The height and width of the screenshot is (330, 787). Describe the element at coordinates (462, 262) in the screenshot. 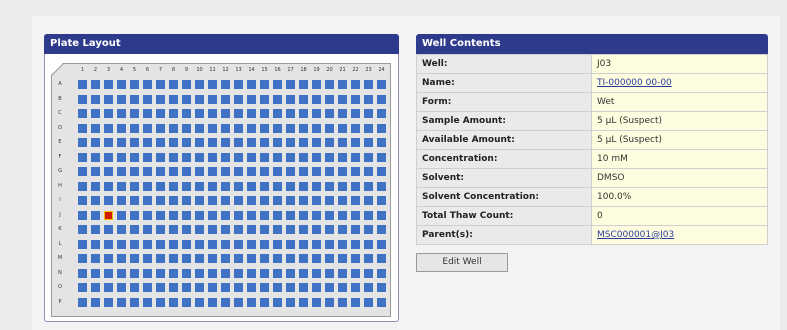

I see `edit-well-button: Edit Well` at that location.